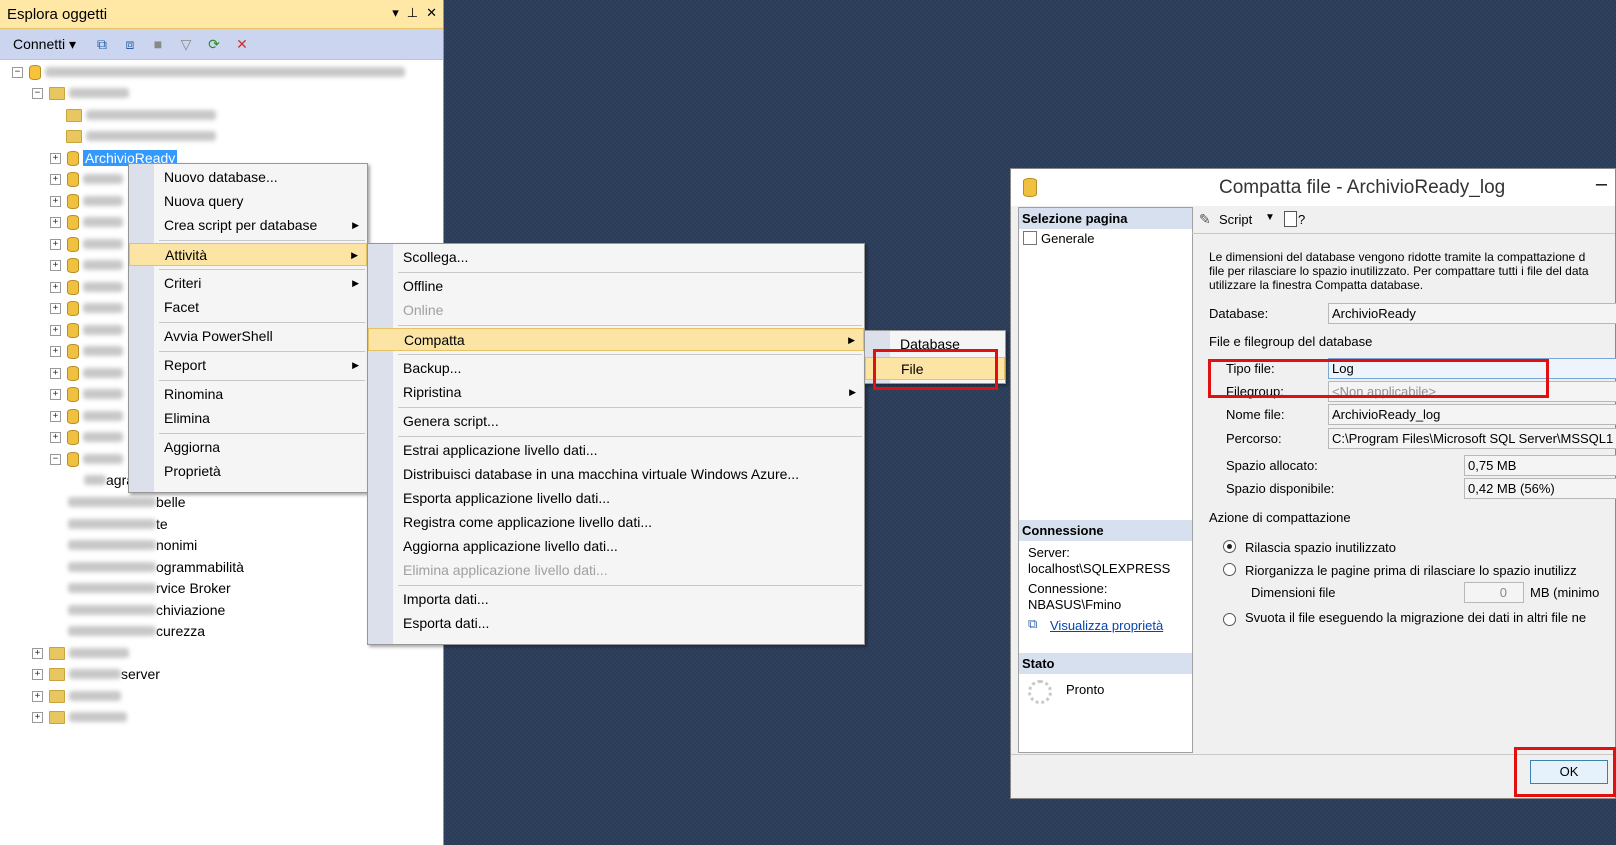 Image resolution: width=1616 pixels, height=845 pixels. I want to click on server-label: Server:, so click(1049, 552).